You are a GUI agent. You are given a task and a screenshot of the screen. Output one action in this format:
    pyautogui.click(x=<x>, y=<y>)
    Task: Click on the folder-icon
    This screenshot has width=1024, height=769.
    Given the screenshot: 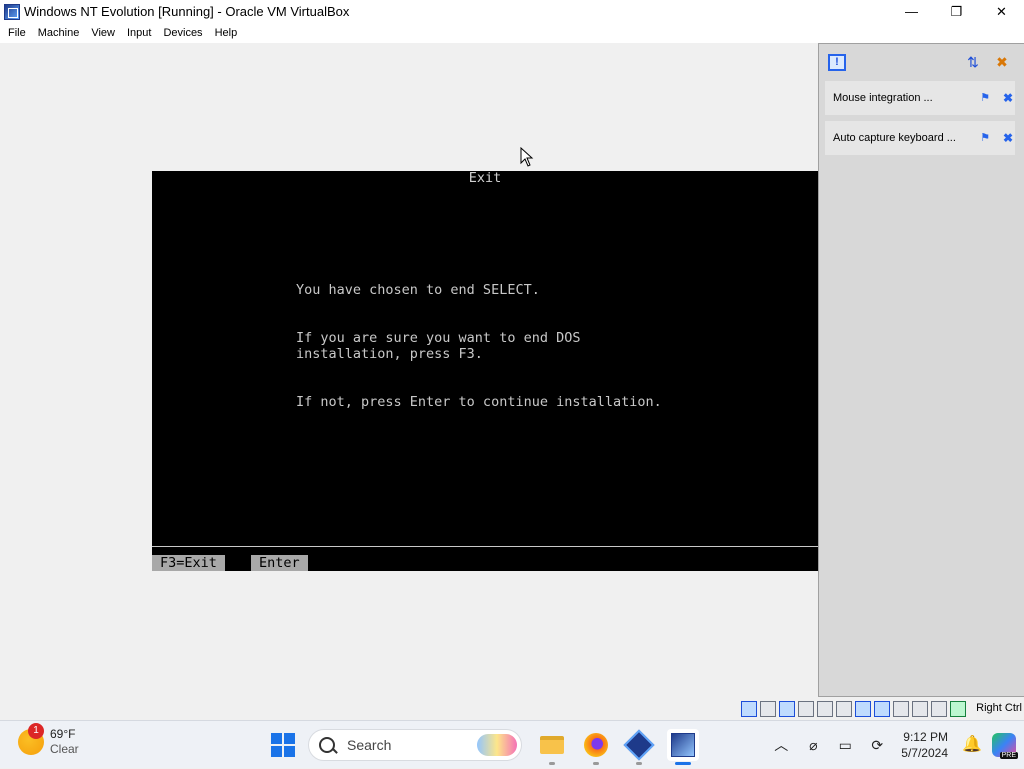 What is the action you would take?
    pyautogui.click(x=552, y=745)
    